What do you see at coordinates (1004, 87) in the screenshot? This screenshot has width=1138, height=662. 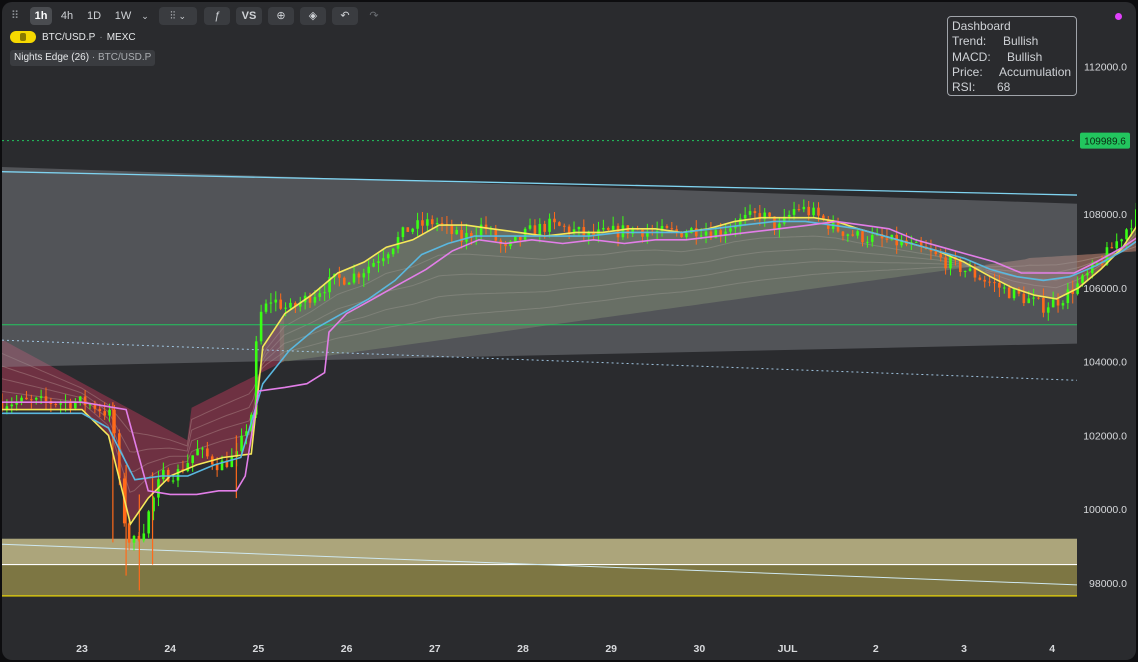 I see `dashboard-value: 68` at bounding box center [1004, 87].